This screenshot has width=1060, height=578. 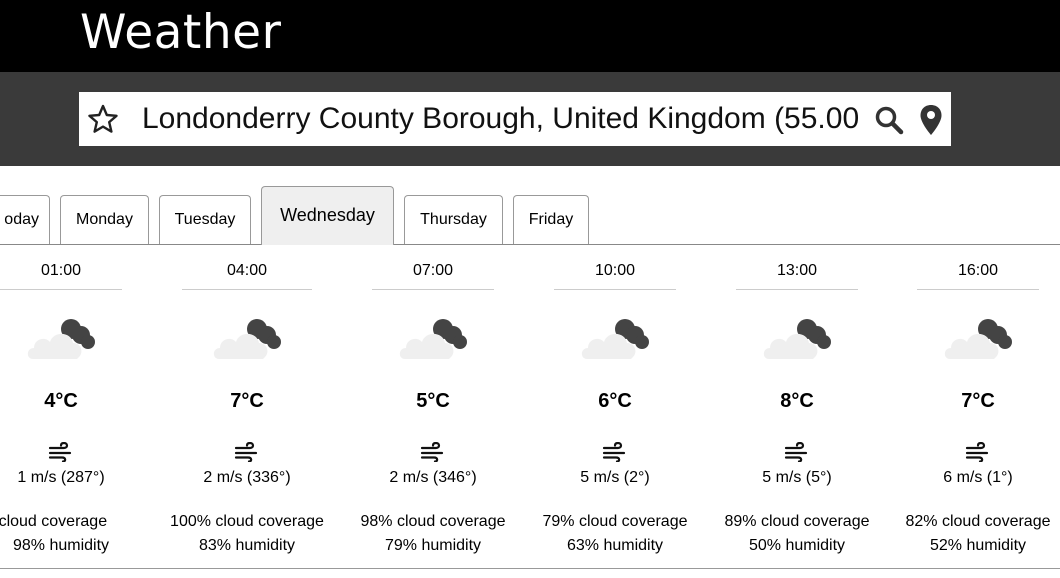 What do you see at coordinates (889, 120) in the screenshot?
I see `search-icon` at bounding box center [889, 120].